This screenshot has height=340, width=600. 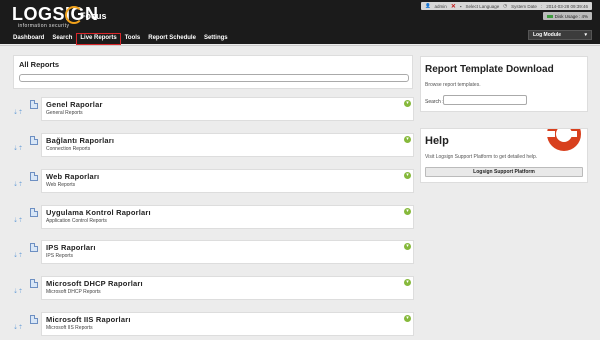 I want to click on user-icon: 👤, so click(x=427, y=5).